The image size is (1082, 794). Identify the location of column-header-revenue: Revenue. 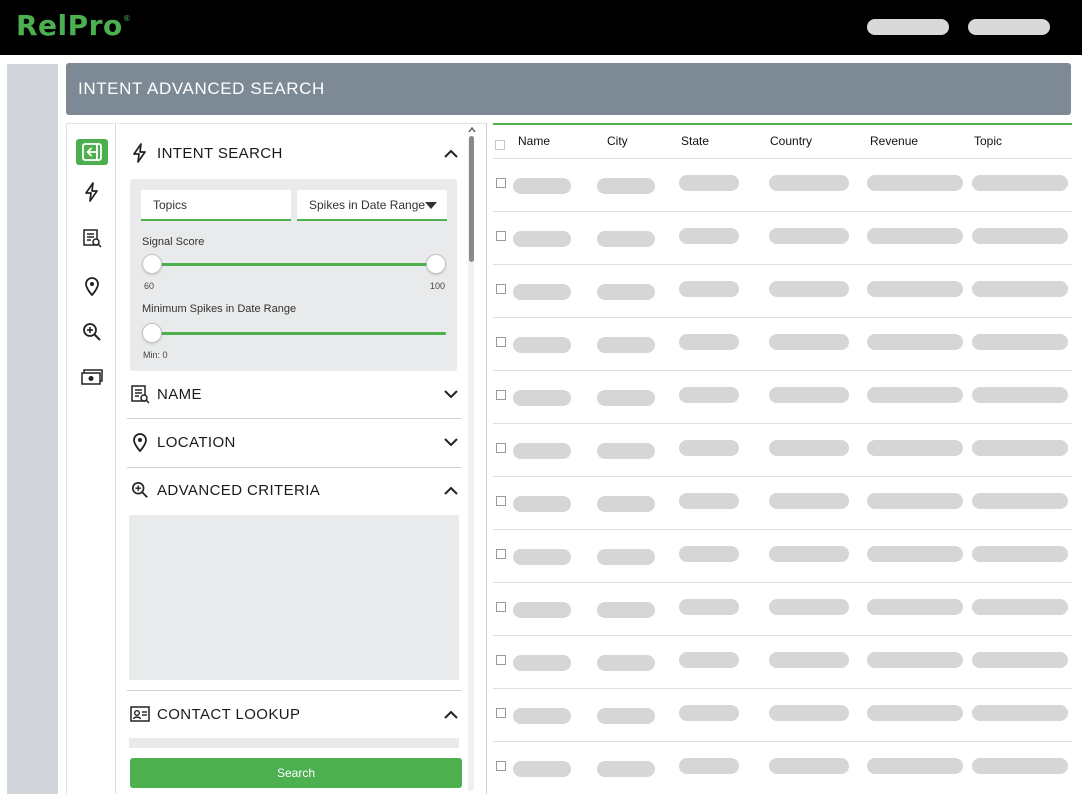
(894, 141).